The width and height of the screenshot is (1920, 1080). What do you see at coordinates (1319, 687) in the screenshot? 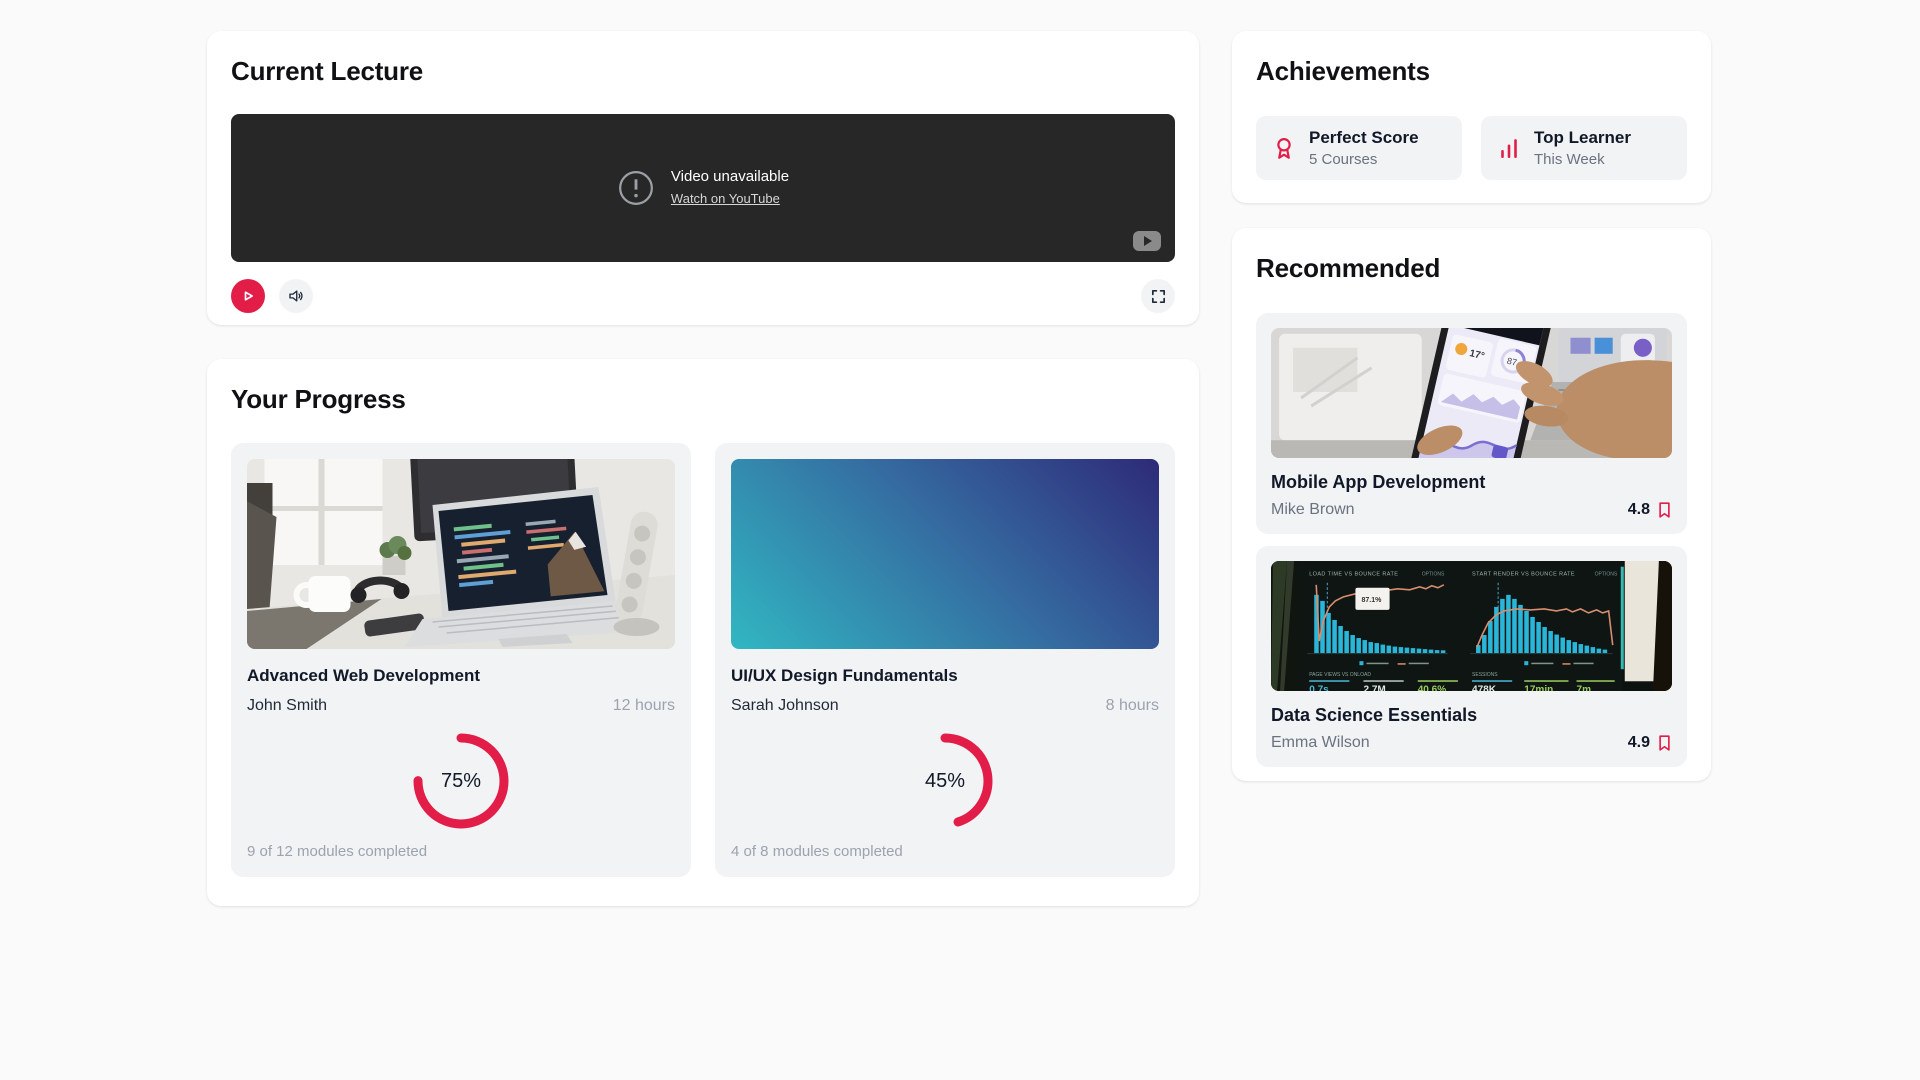
I see `stat-value: 0.7s` at bounding box center [1319, 687].